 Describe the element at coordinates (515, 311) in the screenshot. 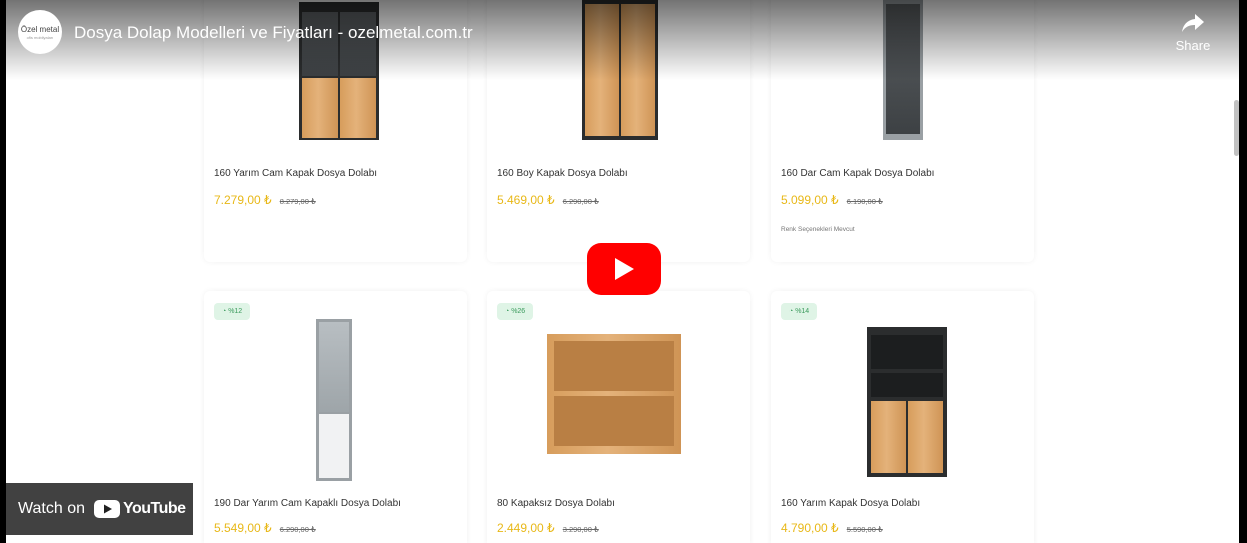

I see `discount-badge: ◔ %26` at that location.